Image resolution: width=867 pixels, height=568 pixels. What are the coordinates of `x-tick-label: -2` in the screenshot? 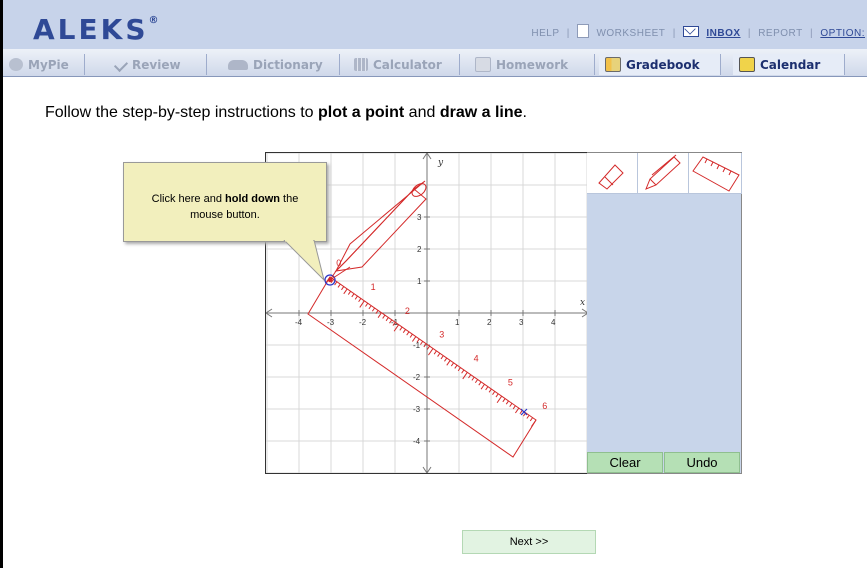 It's located at (363, 322).